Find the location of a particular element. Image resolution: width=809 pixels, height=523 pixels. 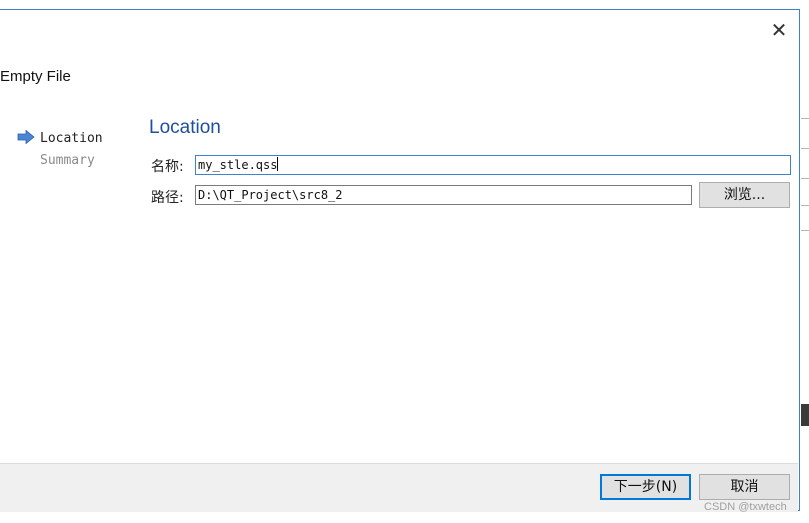

path-input: D:\QT_Project\src8_2 is located at coordinates (443, 195).